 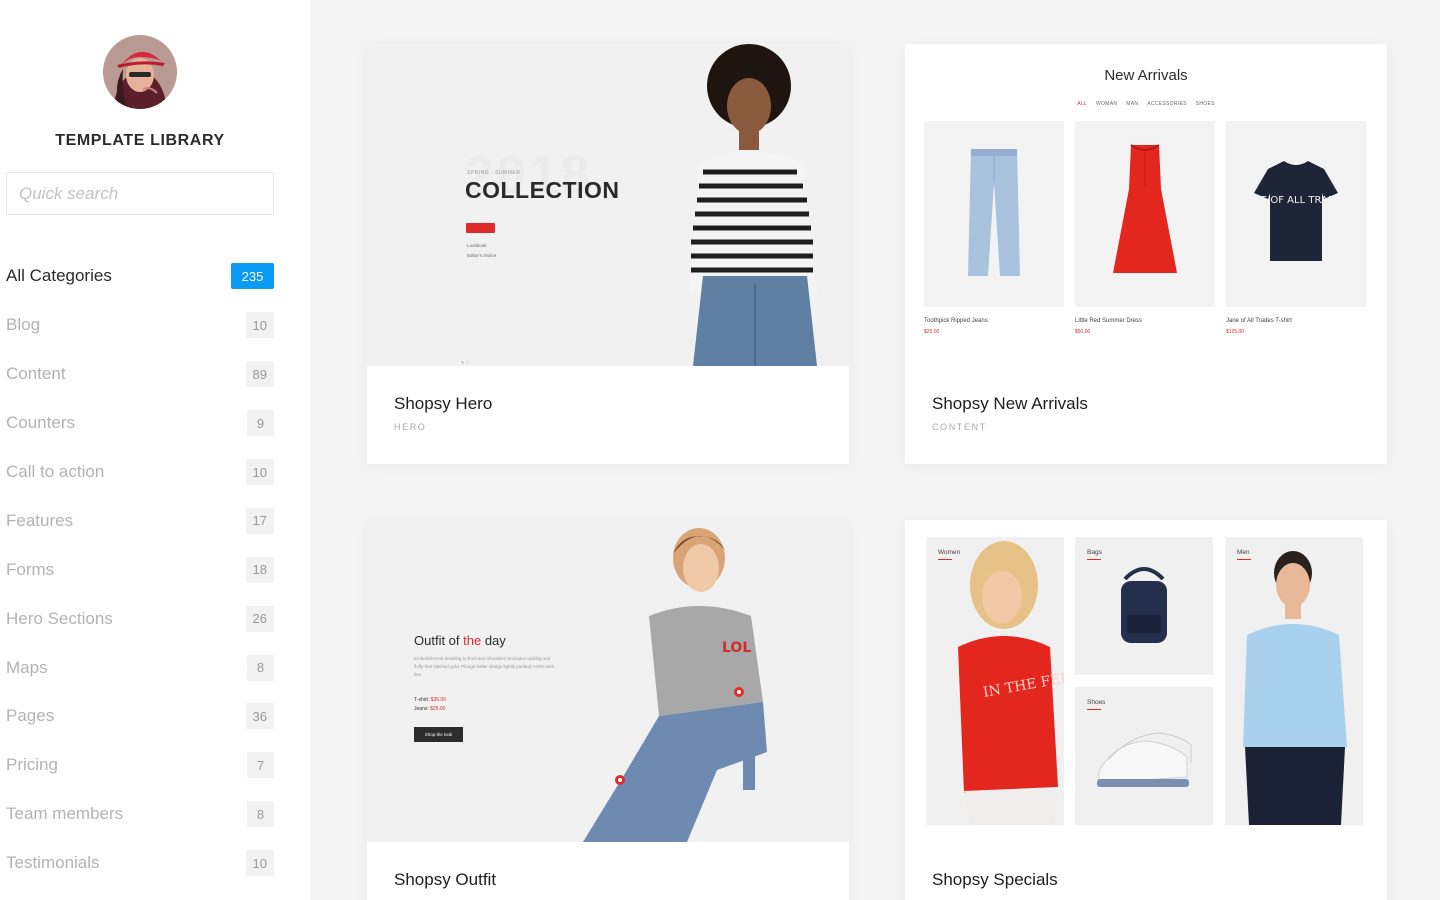 I want to click on product-price: $125.00, so click(x=1235, y=332).